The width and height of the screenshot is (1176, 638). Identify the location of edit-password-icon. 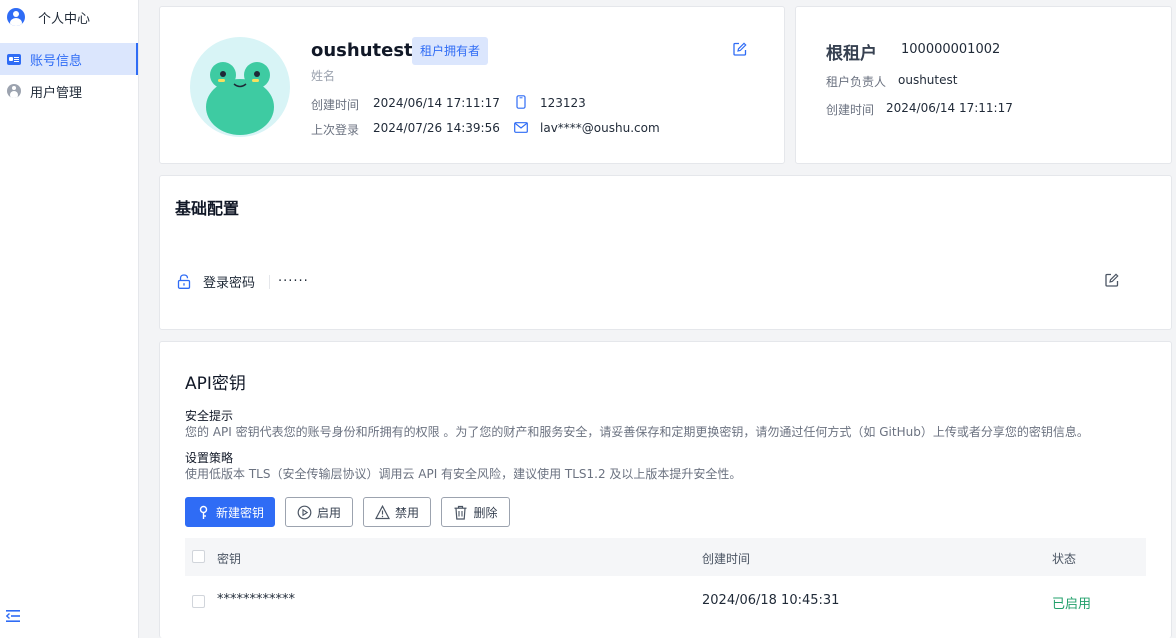
(1112, 280).